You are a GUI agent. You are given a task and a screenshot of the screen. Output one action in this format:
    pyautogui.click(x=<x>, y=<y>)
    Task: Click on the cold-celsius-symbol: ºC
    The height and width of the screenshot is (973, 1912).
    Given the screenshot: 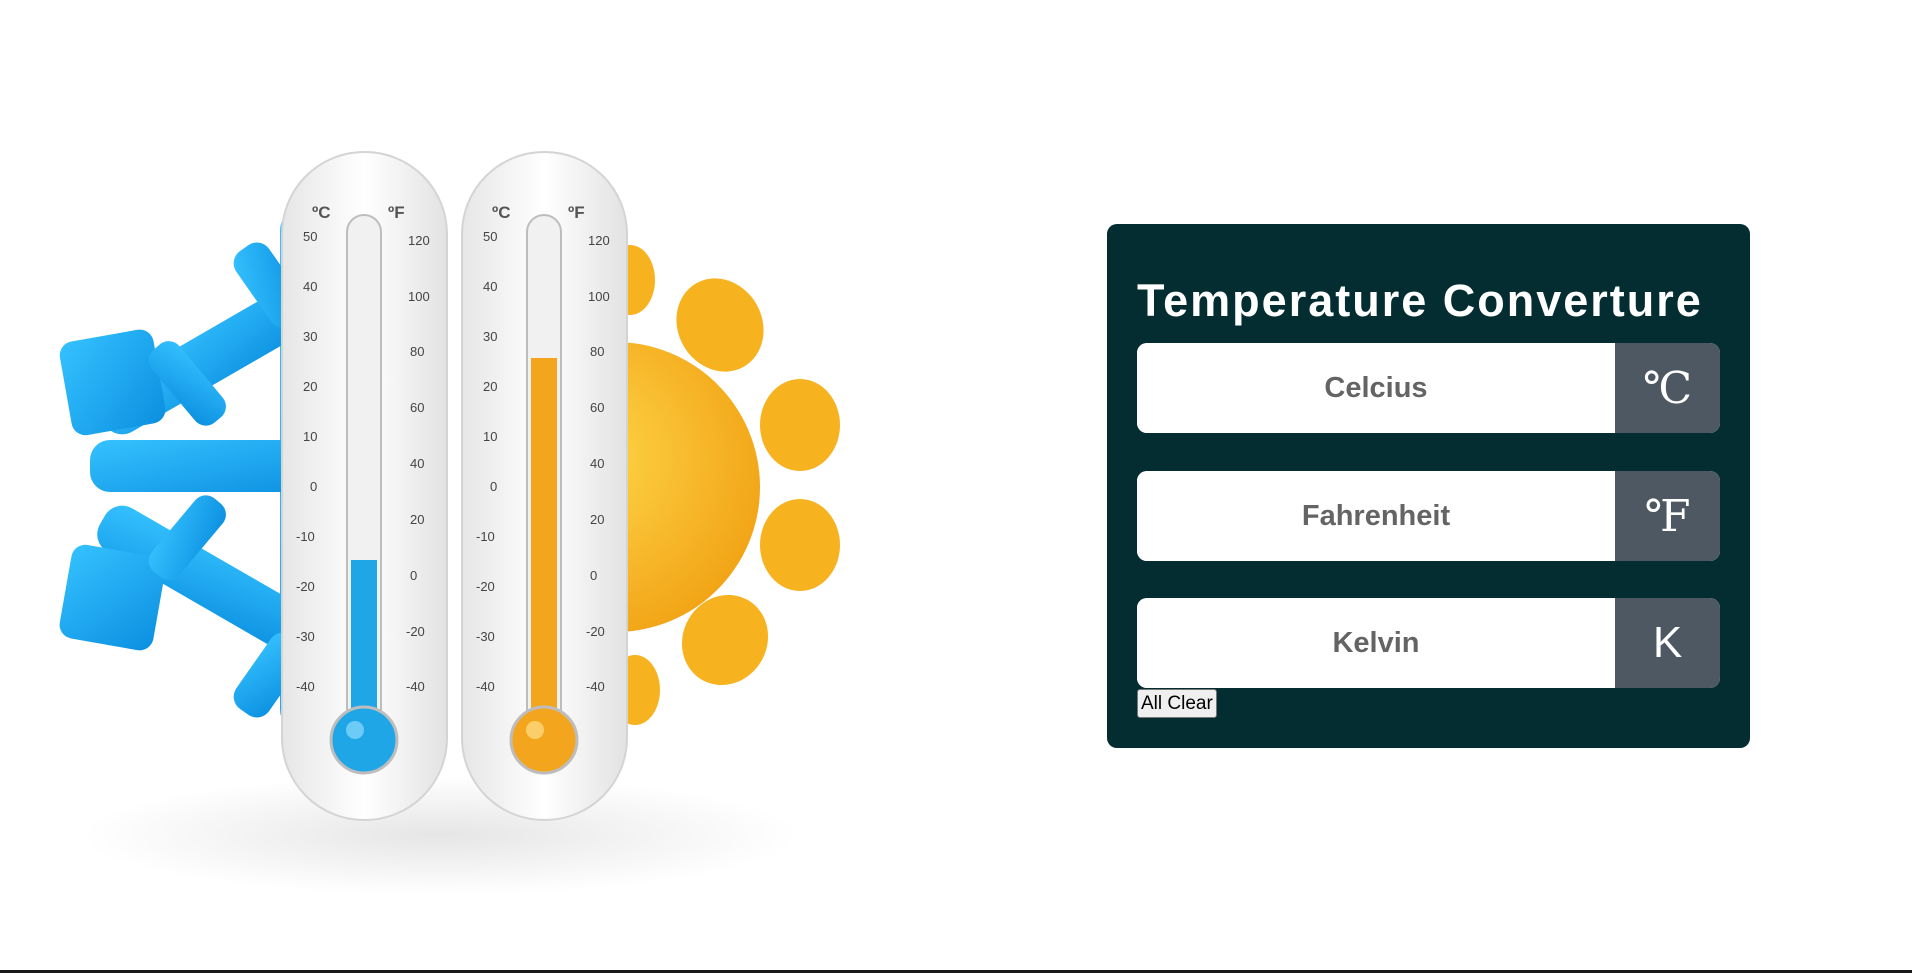 What is the action you would take?
    pyautogui.click(x=321, y=212)
    